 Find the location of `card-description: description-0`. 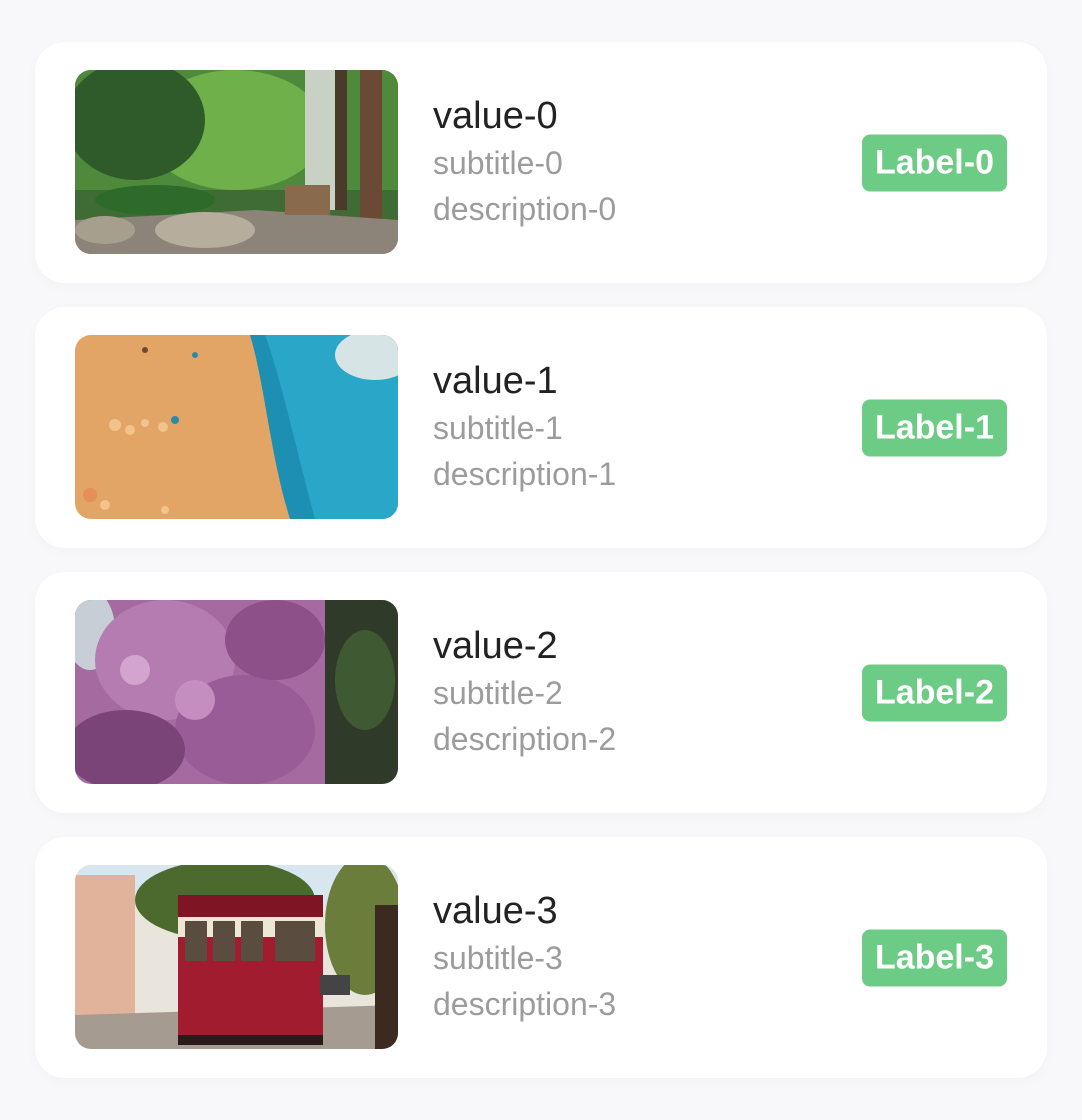

card-description: description-0 is located at coordinates (525, 209).